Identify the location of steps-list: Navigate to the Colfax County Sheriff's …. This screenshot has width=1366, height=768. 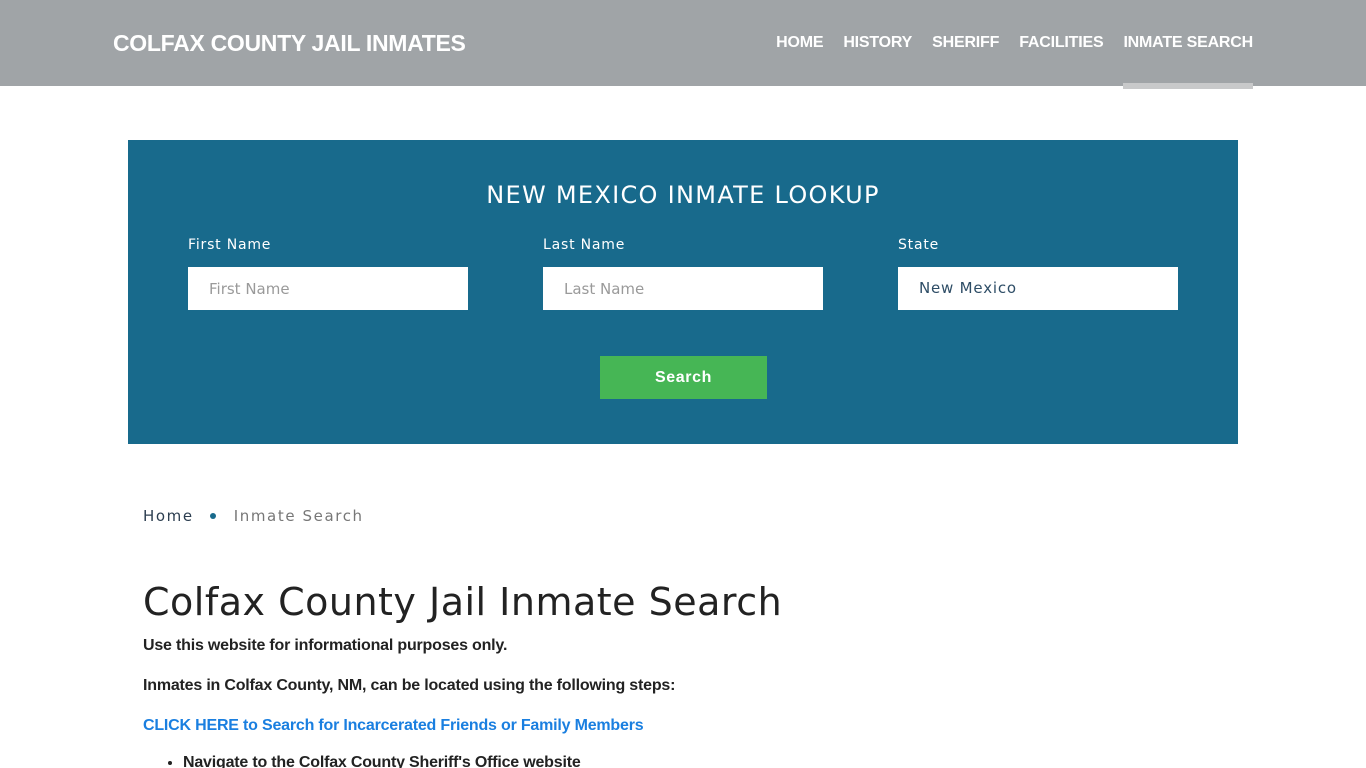
(382, 761).